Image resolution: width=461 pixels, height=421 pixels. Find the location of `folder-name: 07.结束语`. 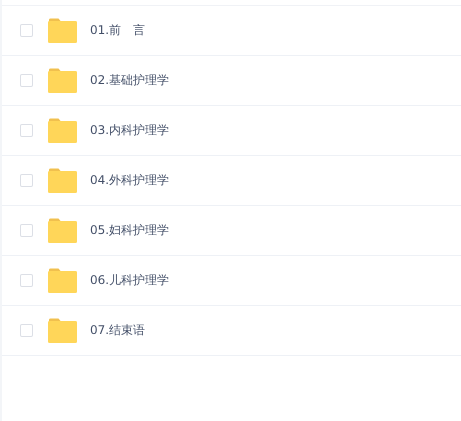

folder-name: 07.结束语 is located at coordinates (118, 330).